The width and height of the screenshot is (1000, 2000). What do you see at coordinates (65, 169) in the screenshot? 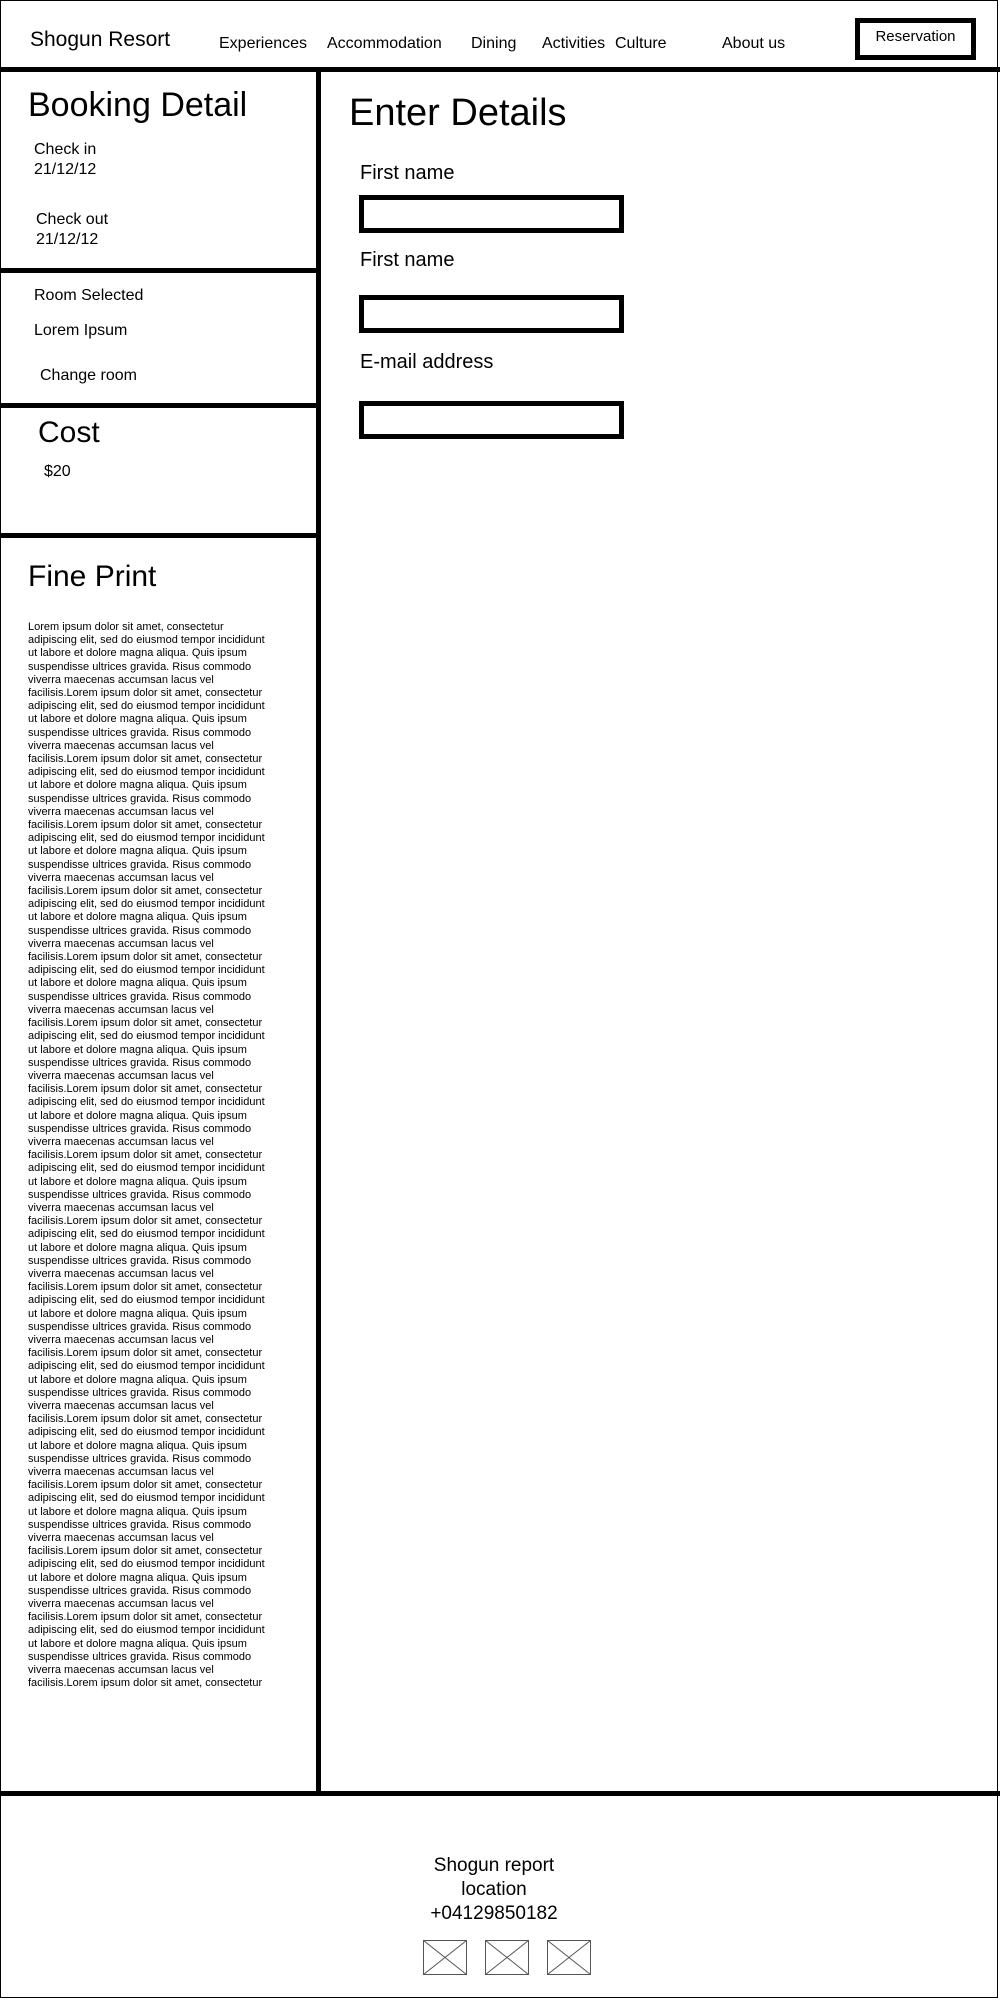
I see `checkin-date: 21/12/12` at bounding box center [65, 169].